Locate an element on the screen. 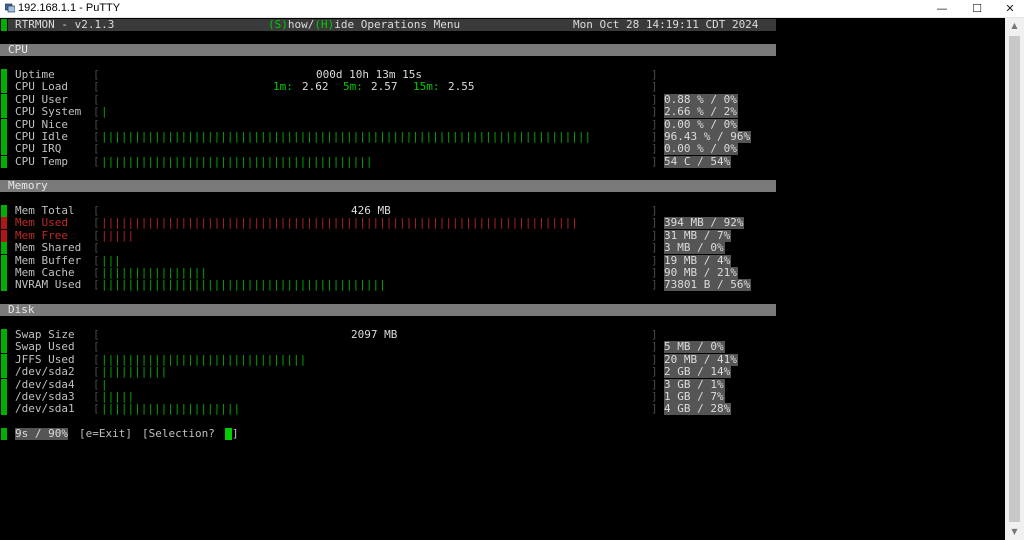  selection-prompt-end: ] is located at coordinates (235, 433).